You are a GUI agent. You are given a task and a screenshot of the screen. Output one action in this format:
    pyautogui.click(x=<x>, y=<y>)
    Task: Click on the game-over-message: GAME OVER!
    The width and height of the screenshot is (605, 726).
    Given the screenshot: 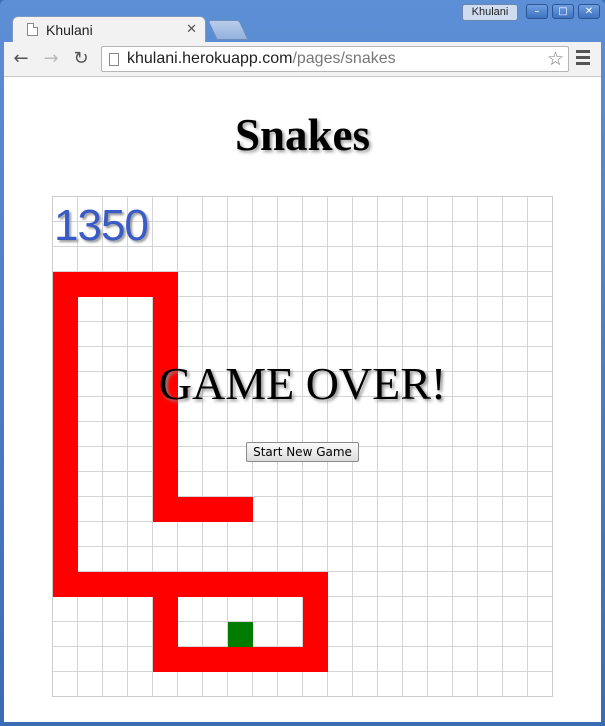 What is the action you would take?
    pyautogui.click(x=302, y=383)
    